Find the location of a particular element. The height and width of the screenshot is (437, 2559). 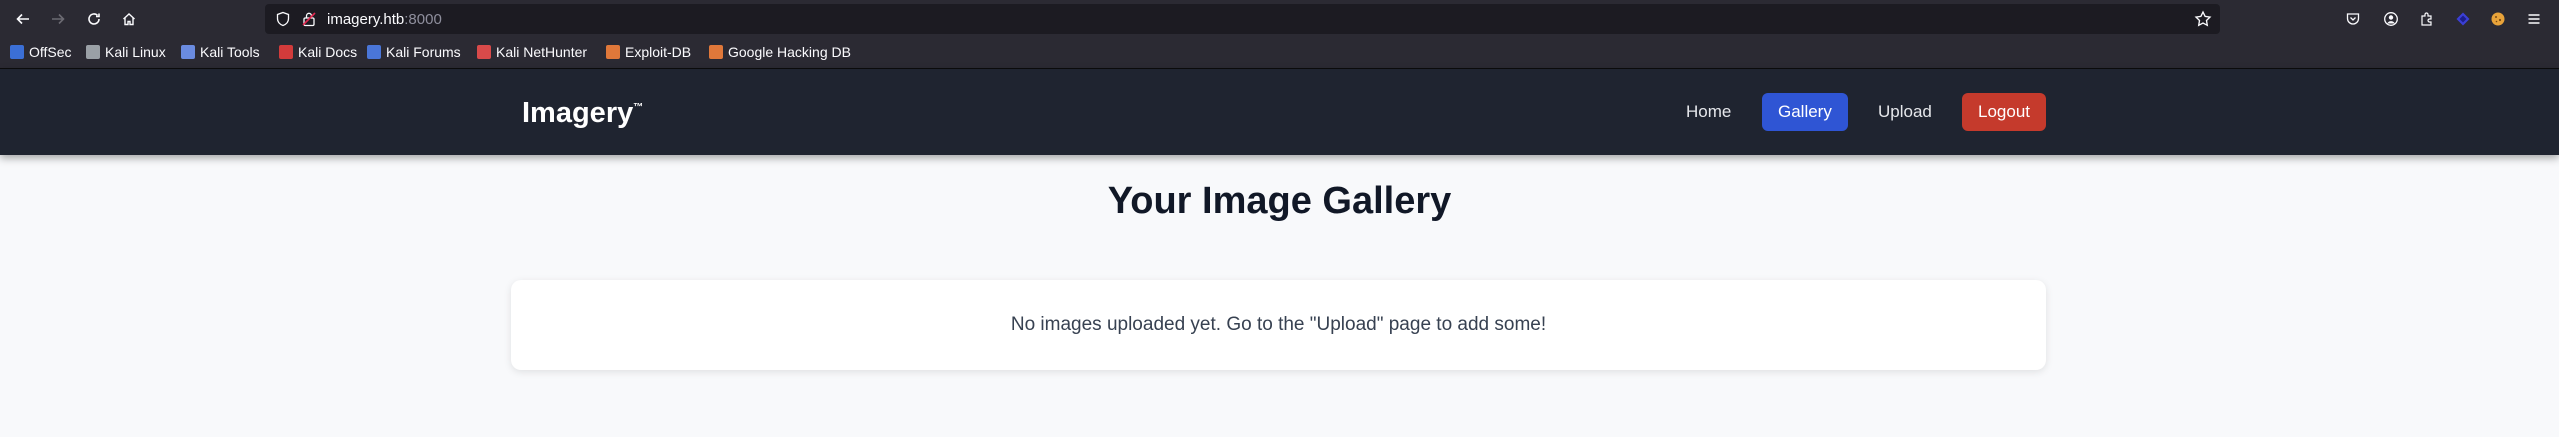

url-host: imagery.htb is located at coordinates (366, 19).